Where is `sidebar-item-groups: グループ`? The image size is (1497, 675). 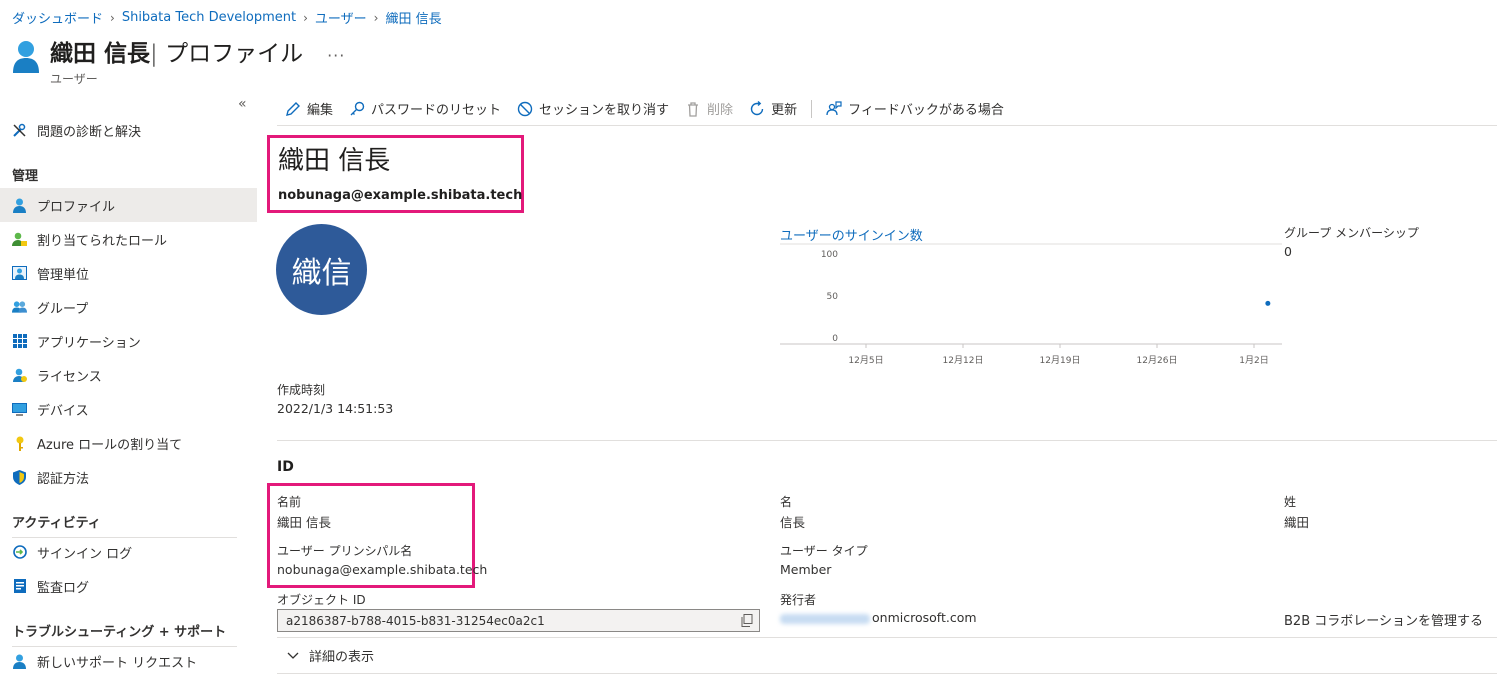
sidebar-item-groups: グループ is located at coordinates (128, 307).